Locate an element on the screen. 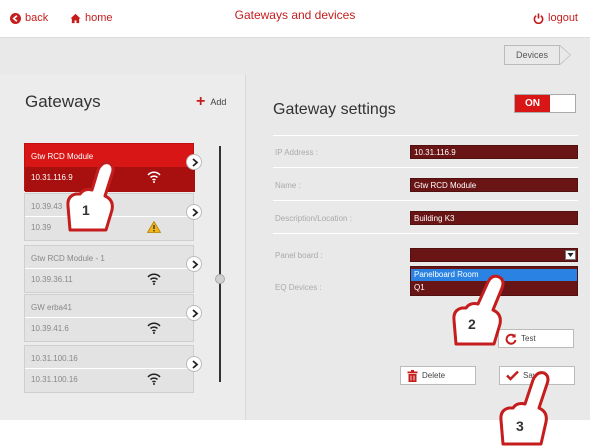 This screenshot has height=448, width=590. delete-button: Delete is located at coordinates (438, 375).